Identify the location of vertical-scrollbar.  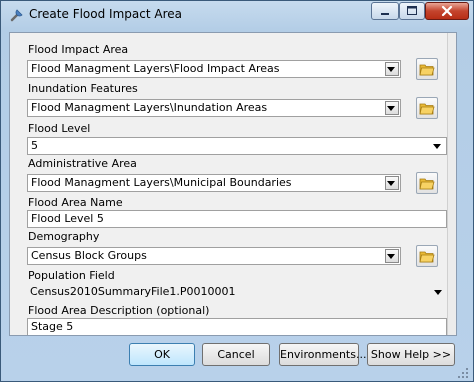
(451, 184).